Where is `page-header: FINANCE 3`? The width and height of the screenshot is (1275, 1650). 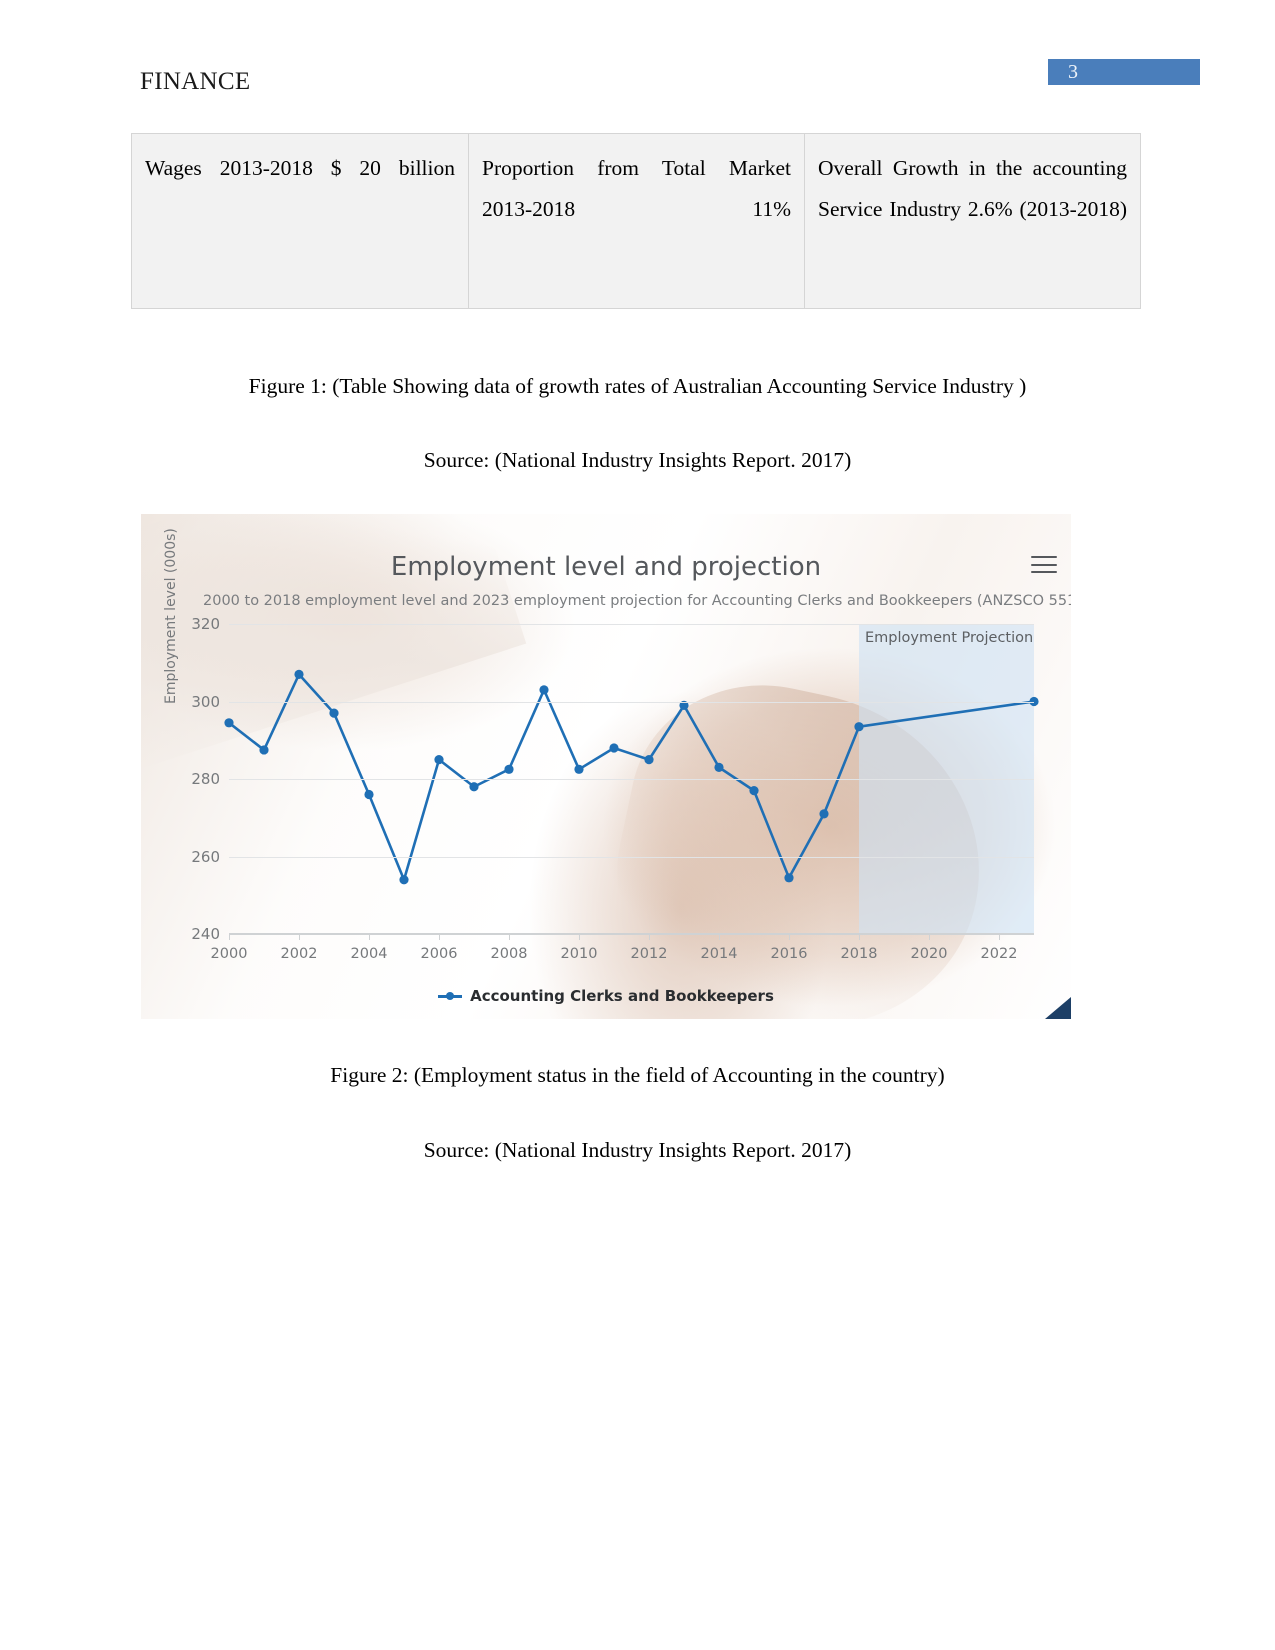
page-header: FINANCE 3 is located at coordinates (637, 60).